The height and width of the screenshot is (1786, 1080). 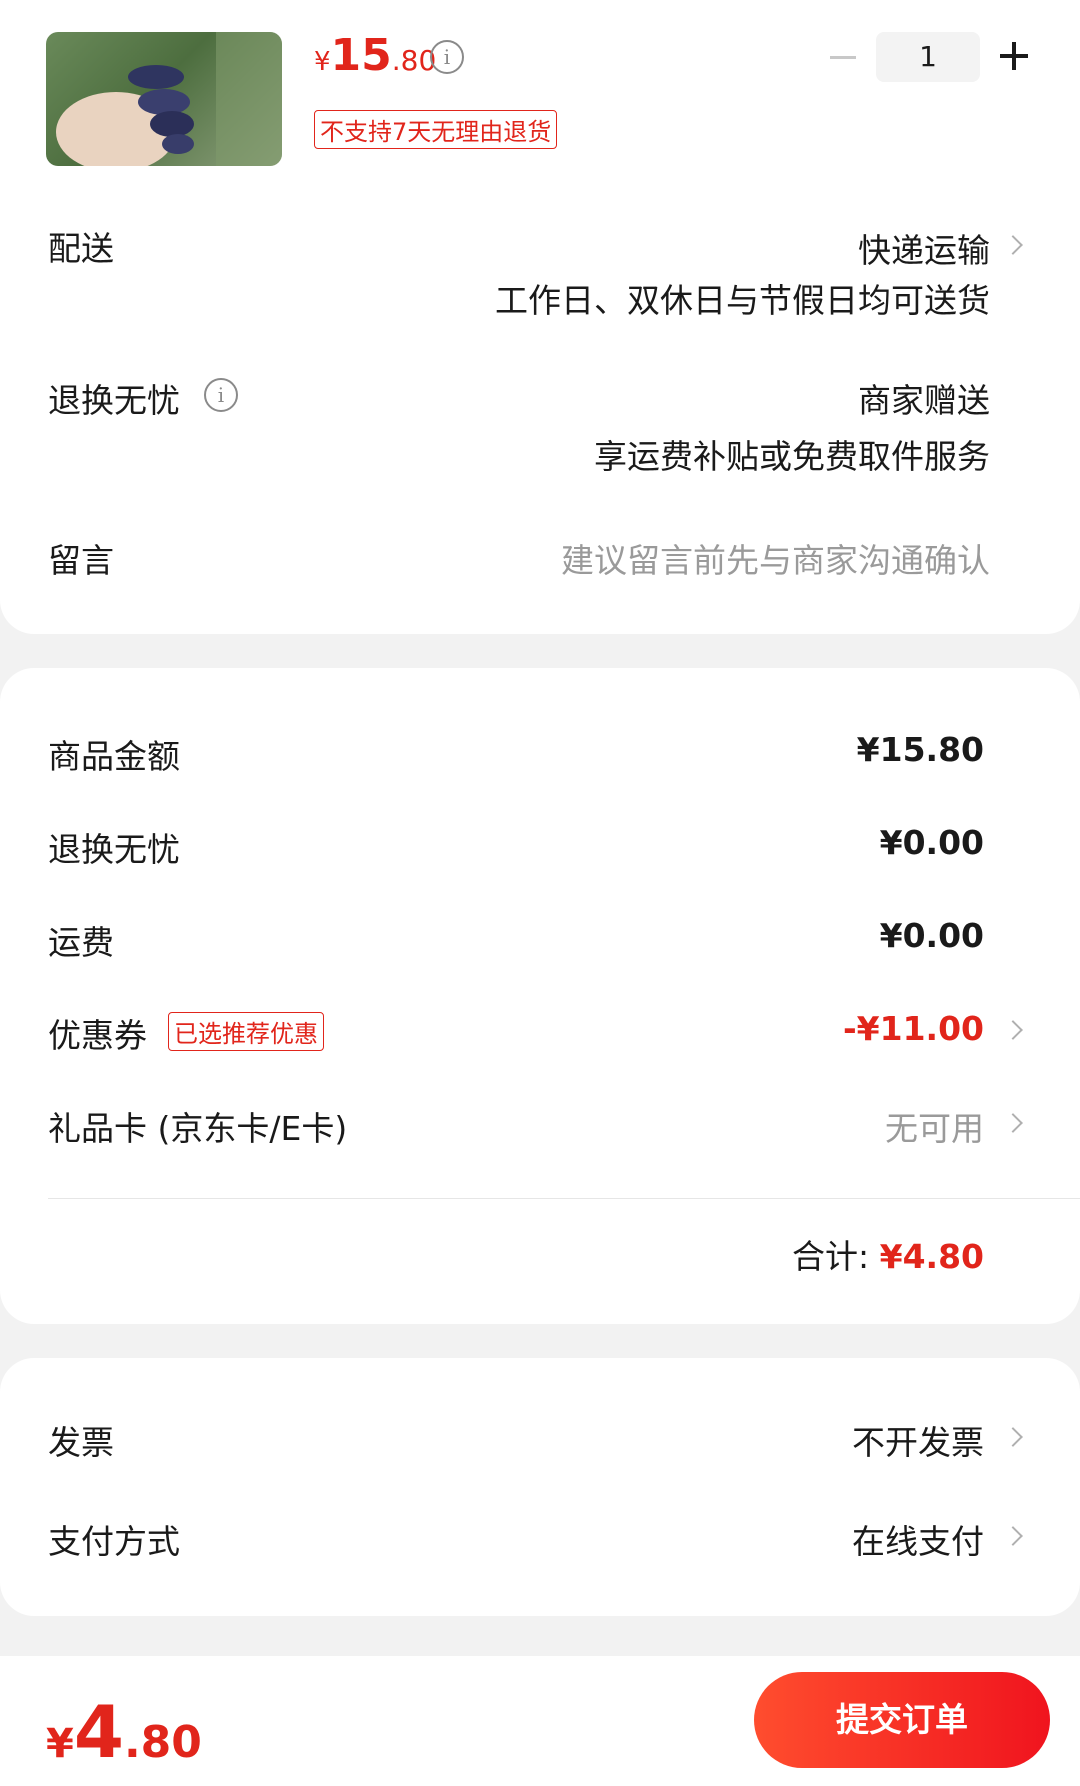 I want to click on gift-card-value: 无可用, so click(x=934, y=1126).